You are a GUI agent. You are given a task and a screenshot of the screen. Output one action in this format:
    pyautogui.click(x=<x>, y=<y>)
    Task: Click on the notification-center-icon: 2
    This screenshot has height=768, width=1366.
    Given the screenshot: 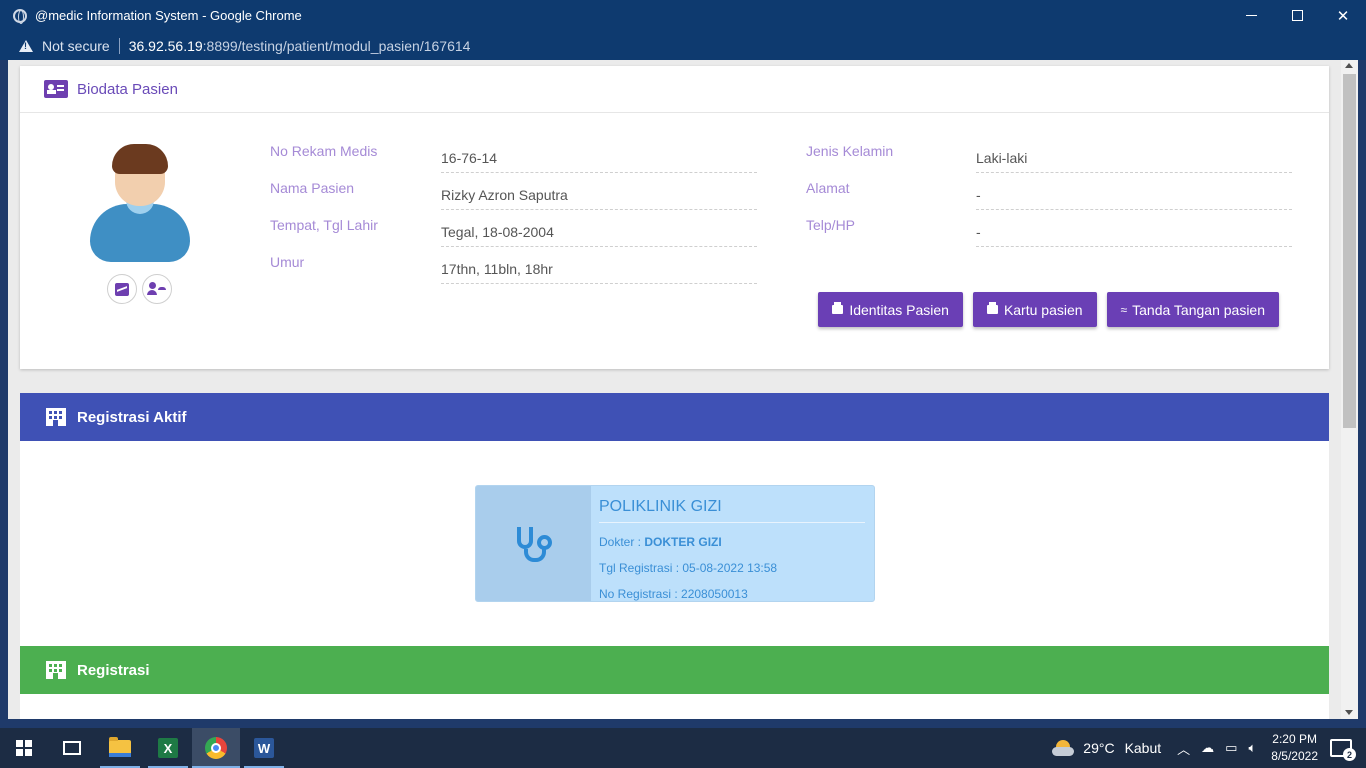 What is the action you would take?
    pyautogui.click(x=1343, y=750)
    